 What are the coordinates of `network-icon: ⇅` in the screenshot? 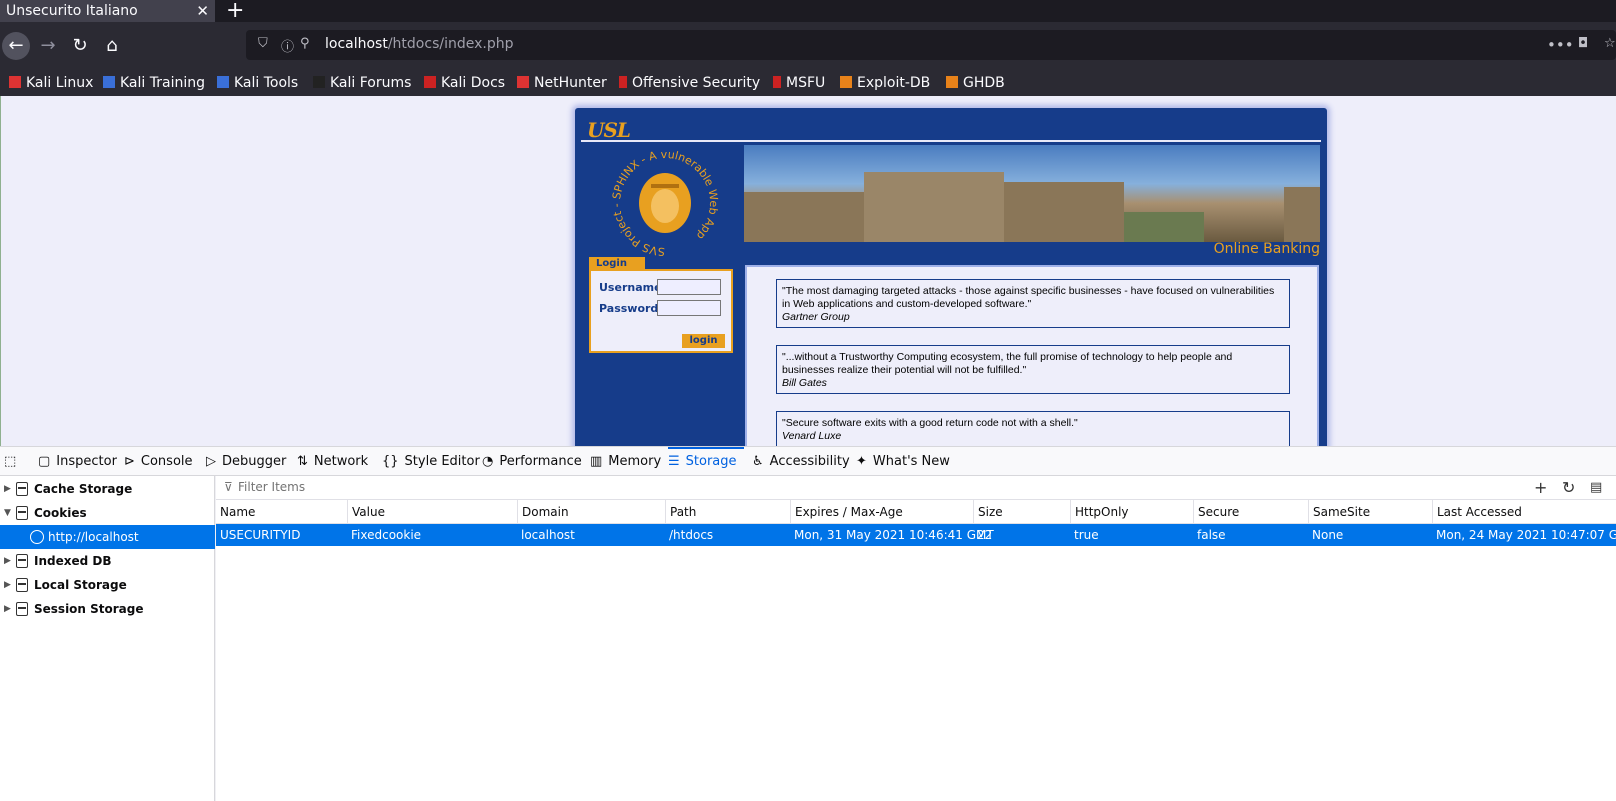 It's located at (302, 461).